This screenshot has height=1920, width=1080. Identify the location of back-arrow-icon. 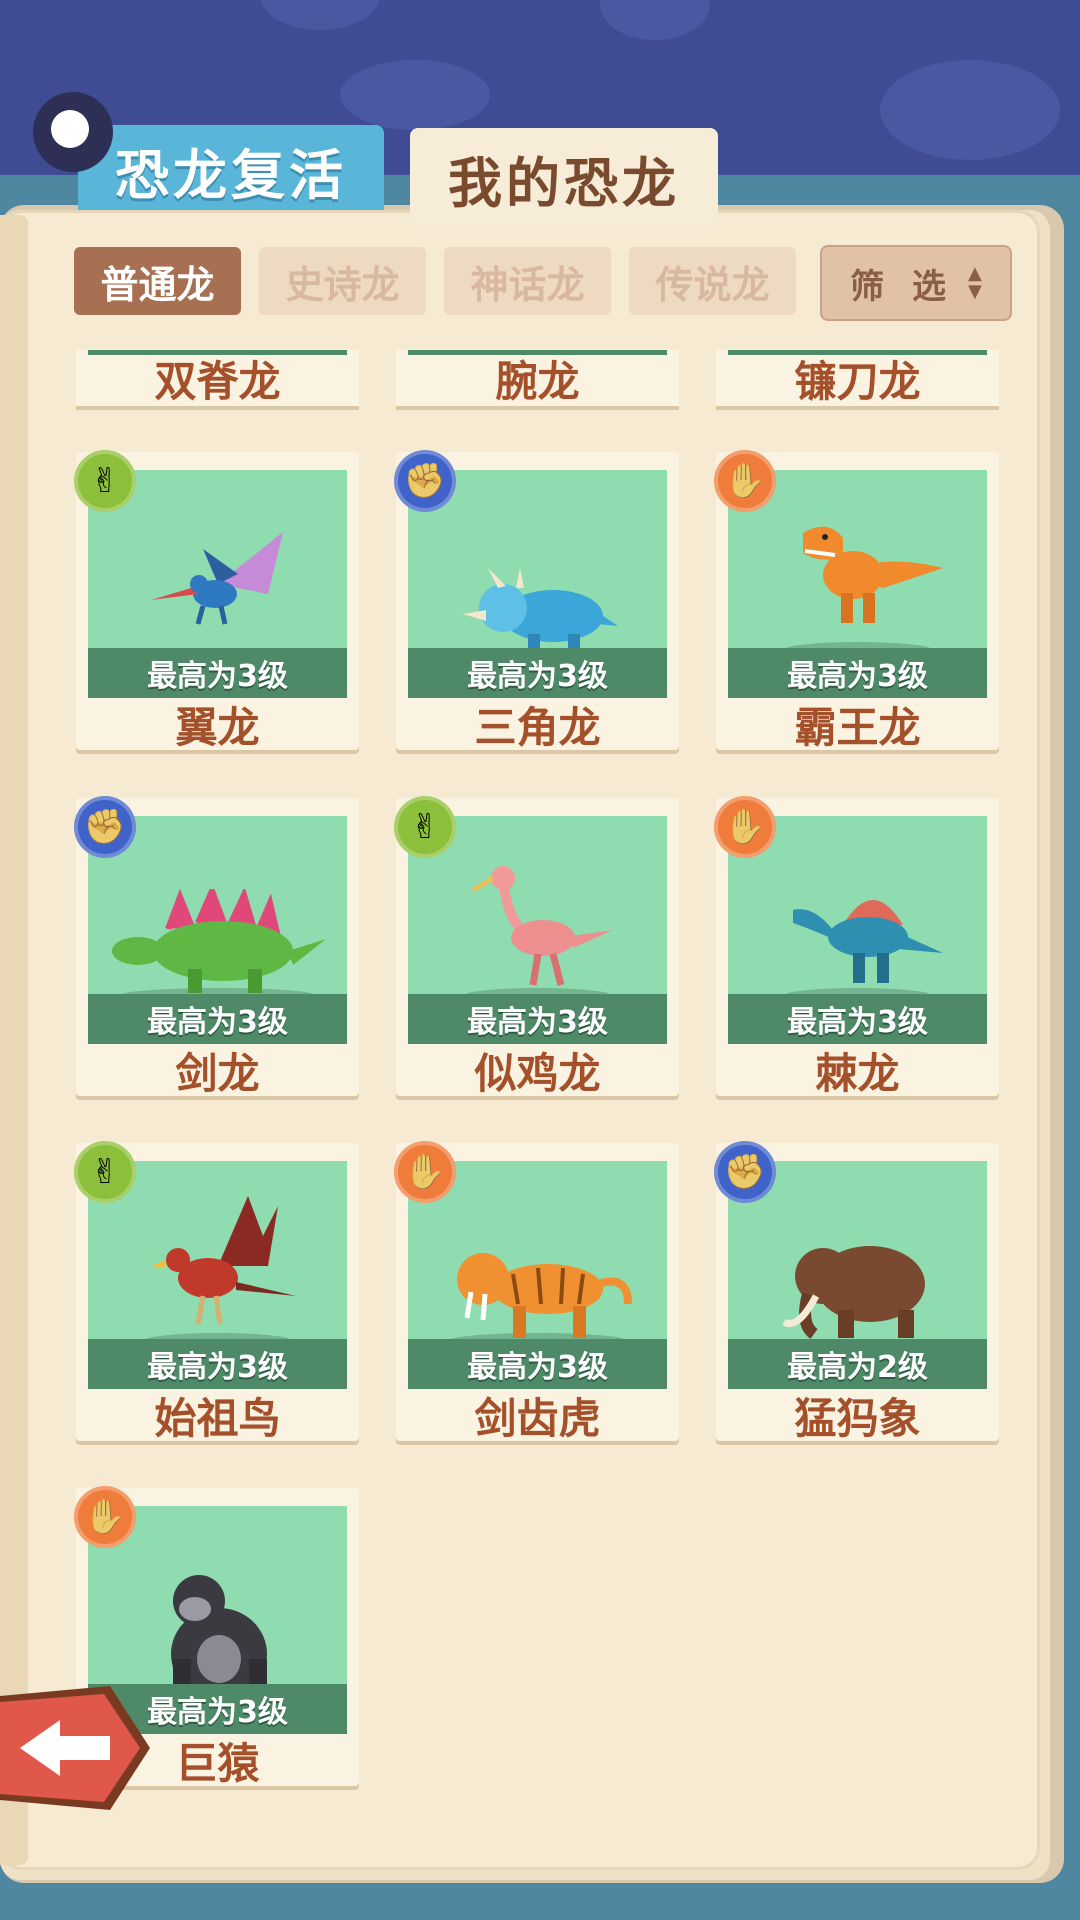
(75, 1748).